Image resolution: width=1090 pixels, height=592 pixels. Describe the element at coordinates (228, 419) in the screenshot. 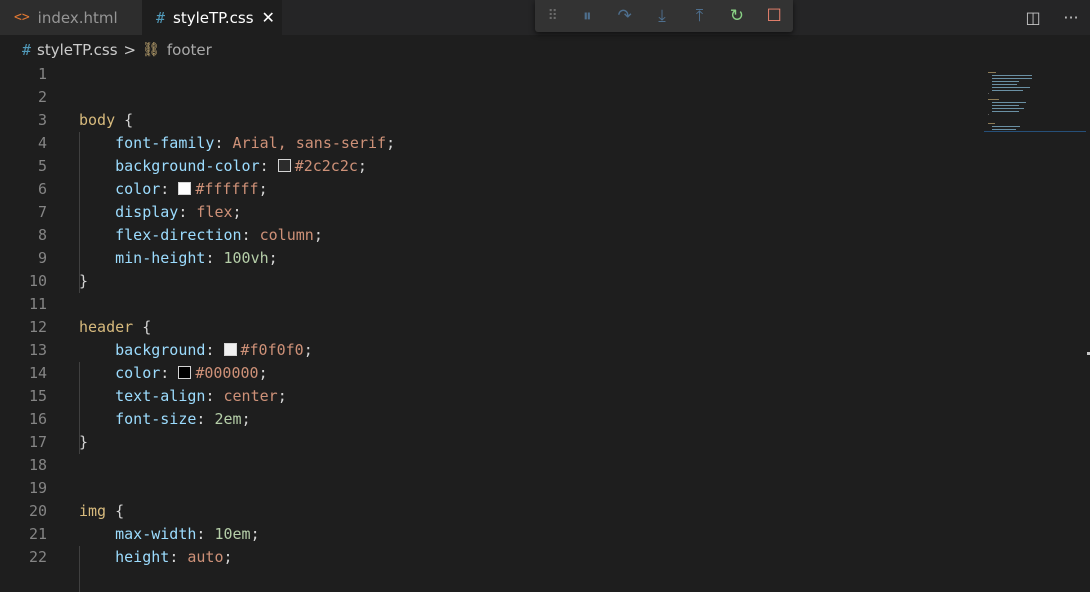

I see `css-value: 2em` at that location.